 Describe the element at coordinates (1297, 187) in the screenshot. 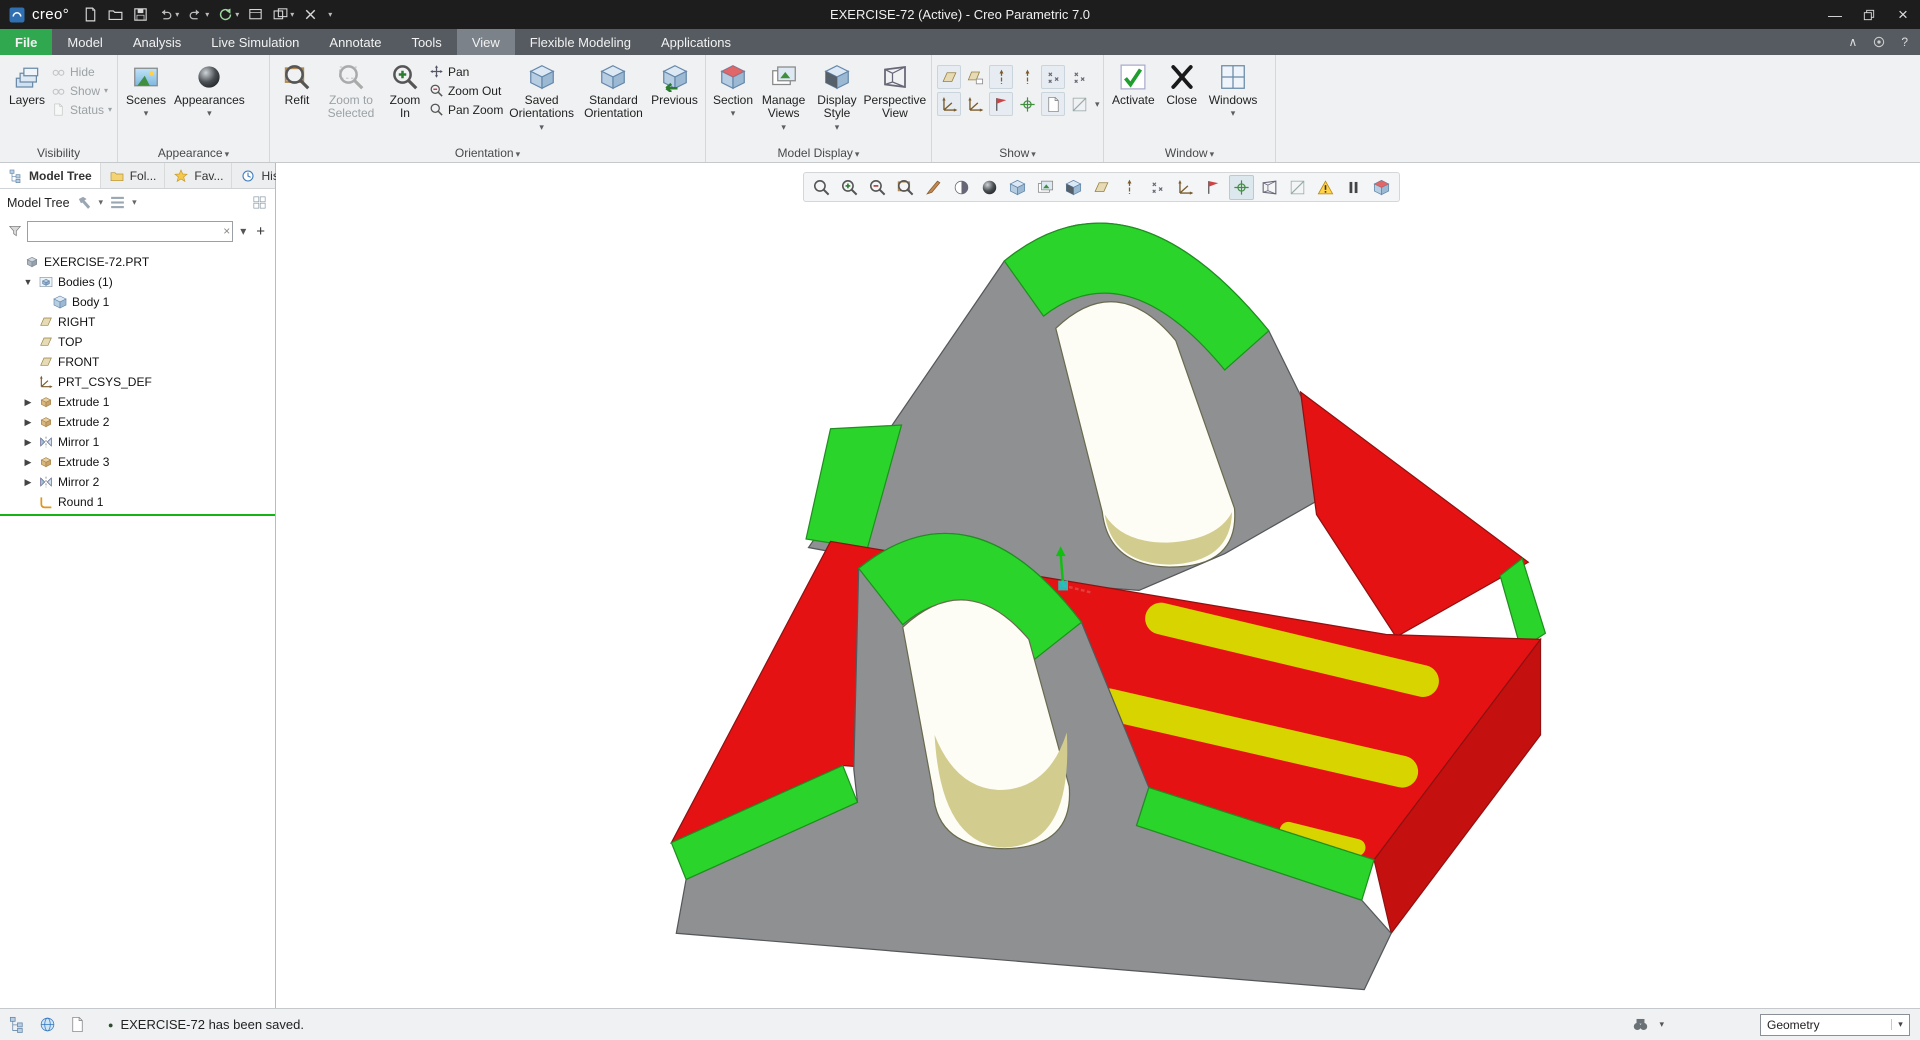

I see `sketch-view-button` at that location.